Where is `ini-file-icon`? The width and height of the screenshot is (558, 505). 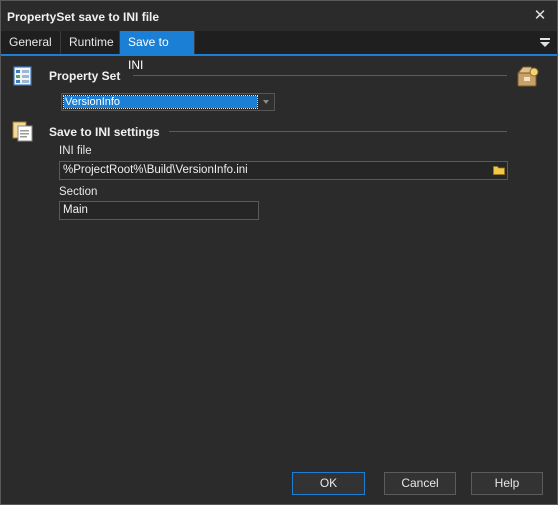
ini-file-icon is located at coordinates (22, 131).